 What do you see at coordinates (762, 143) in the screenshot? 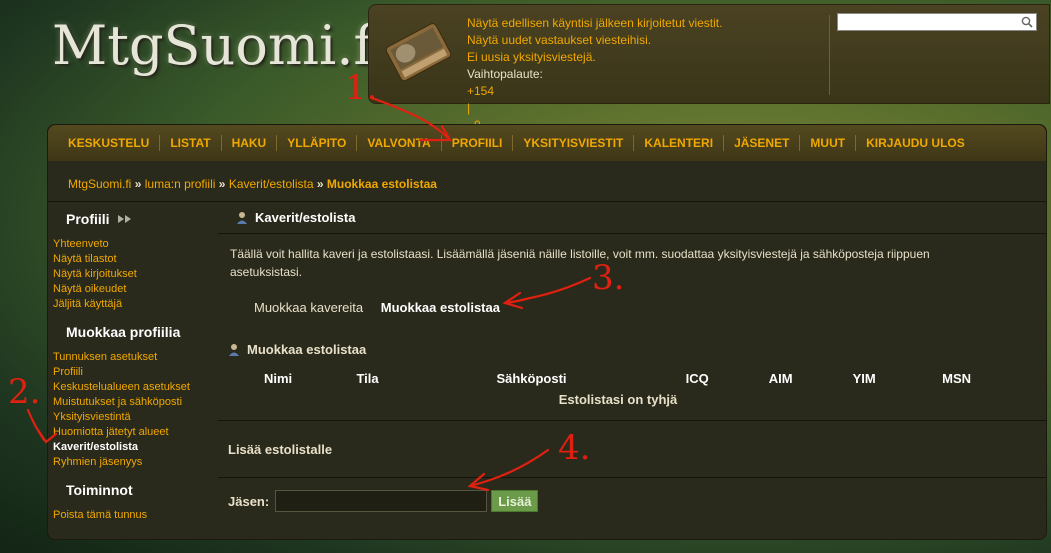
I see `nav-jasenet: JÄSENET` at bounding box center [762, 143].